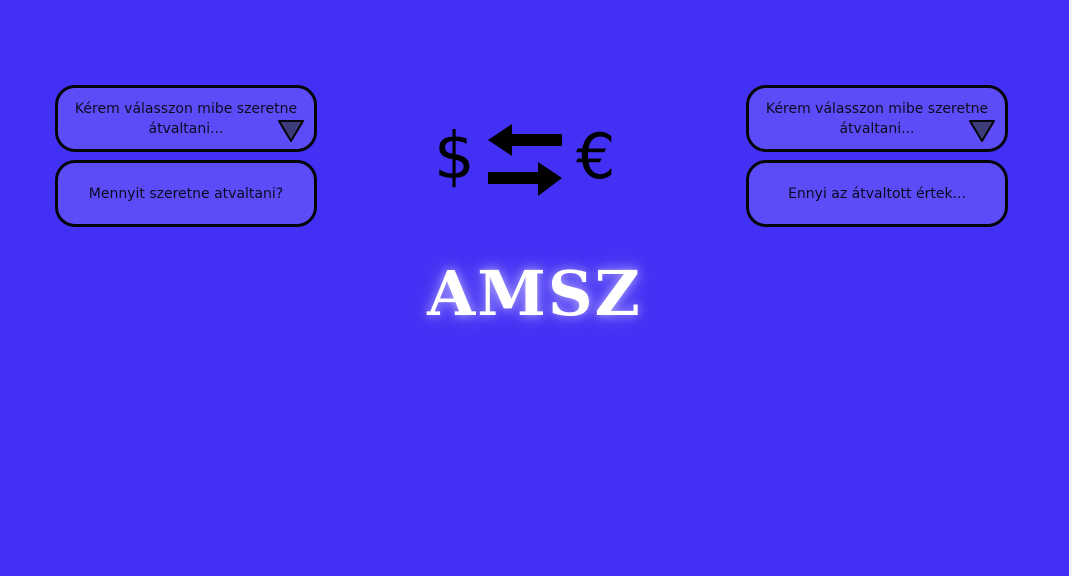 Image resolution: width=1072 pixels, height=576 pixels. I want to click on amount-placeholder: Mennyit szeretne atvaltani?, so click(186, 193).